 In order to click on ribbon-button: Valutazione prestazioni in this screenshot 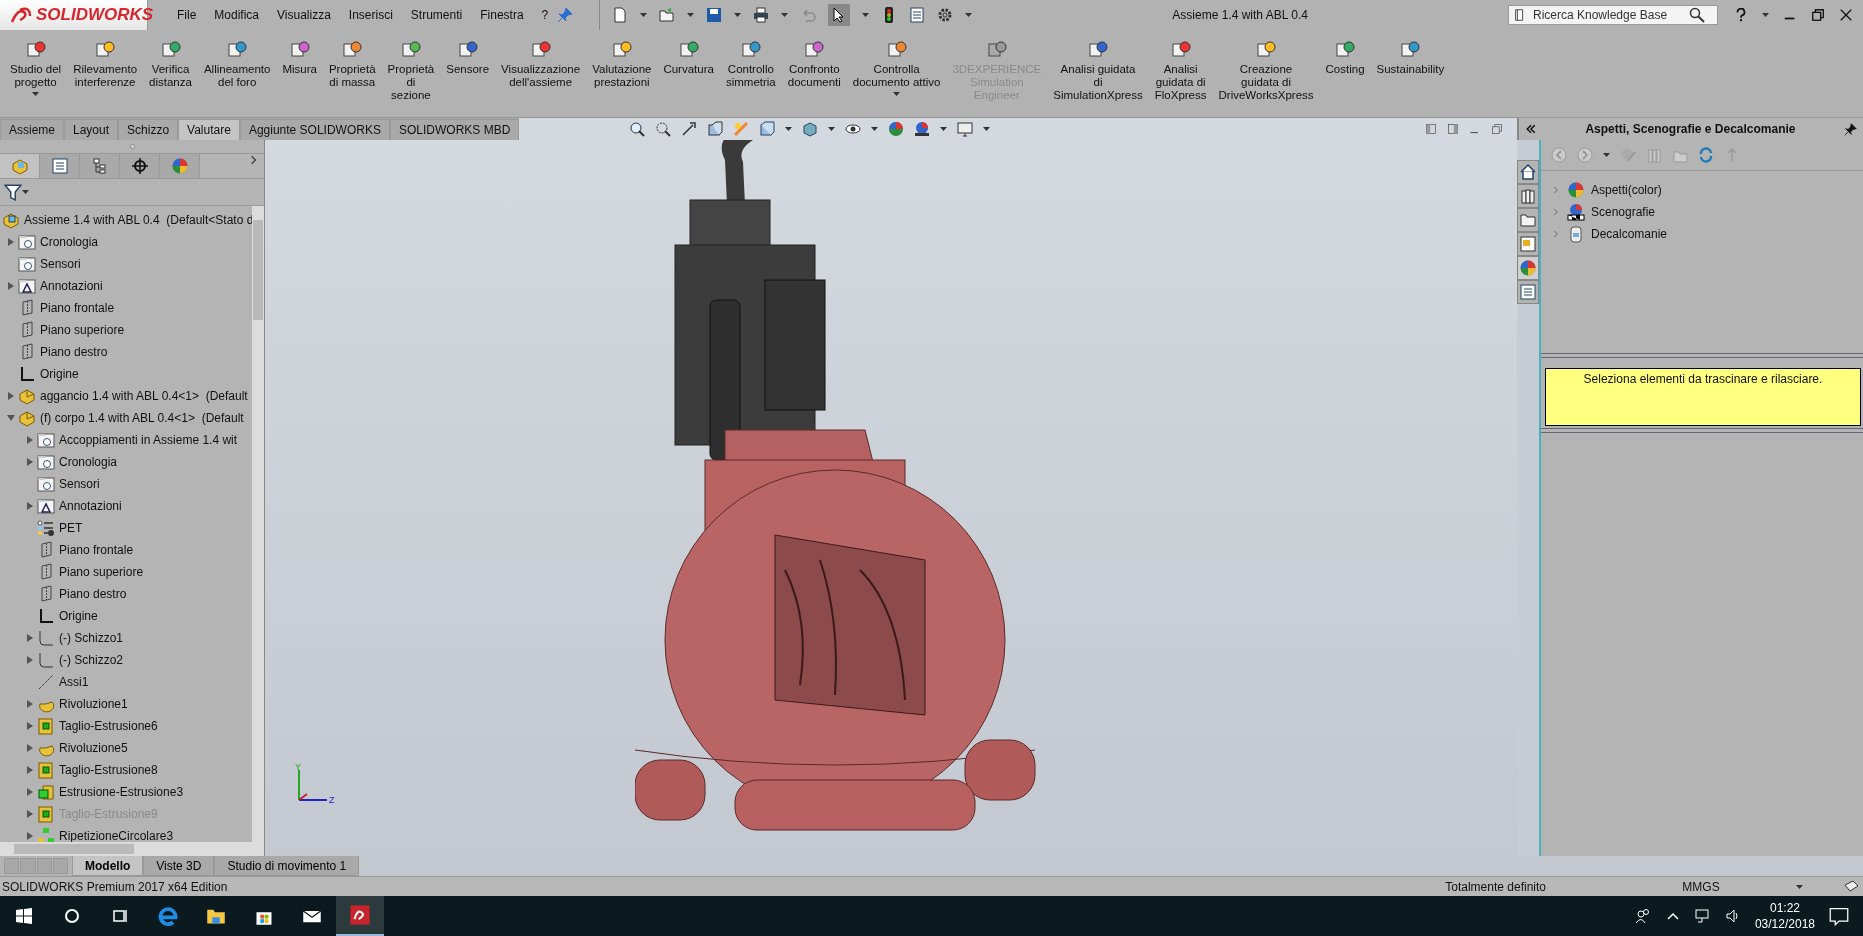, I will do `click(622, 64)`.